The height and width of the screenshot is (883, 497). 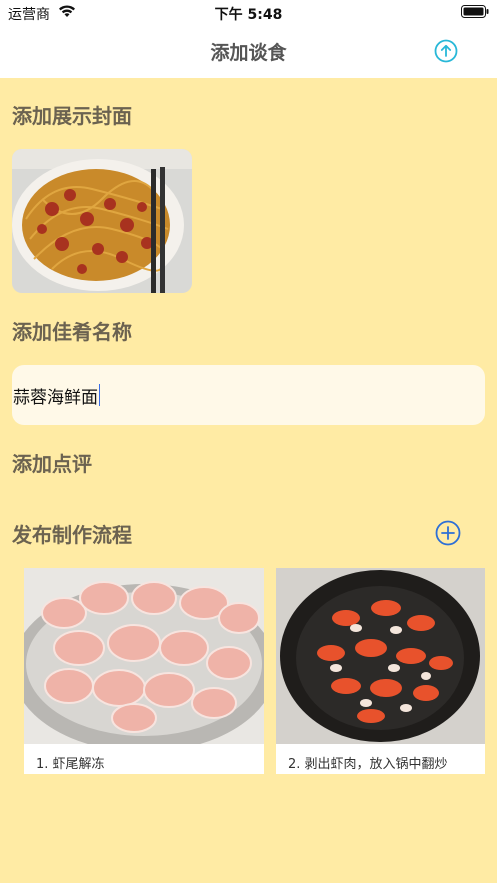 What do you see at coordinates (448, 533) in the screenshot?
I see `add-step-icon` at bounding box center [448, 533].